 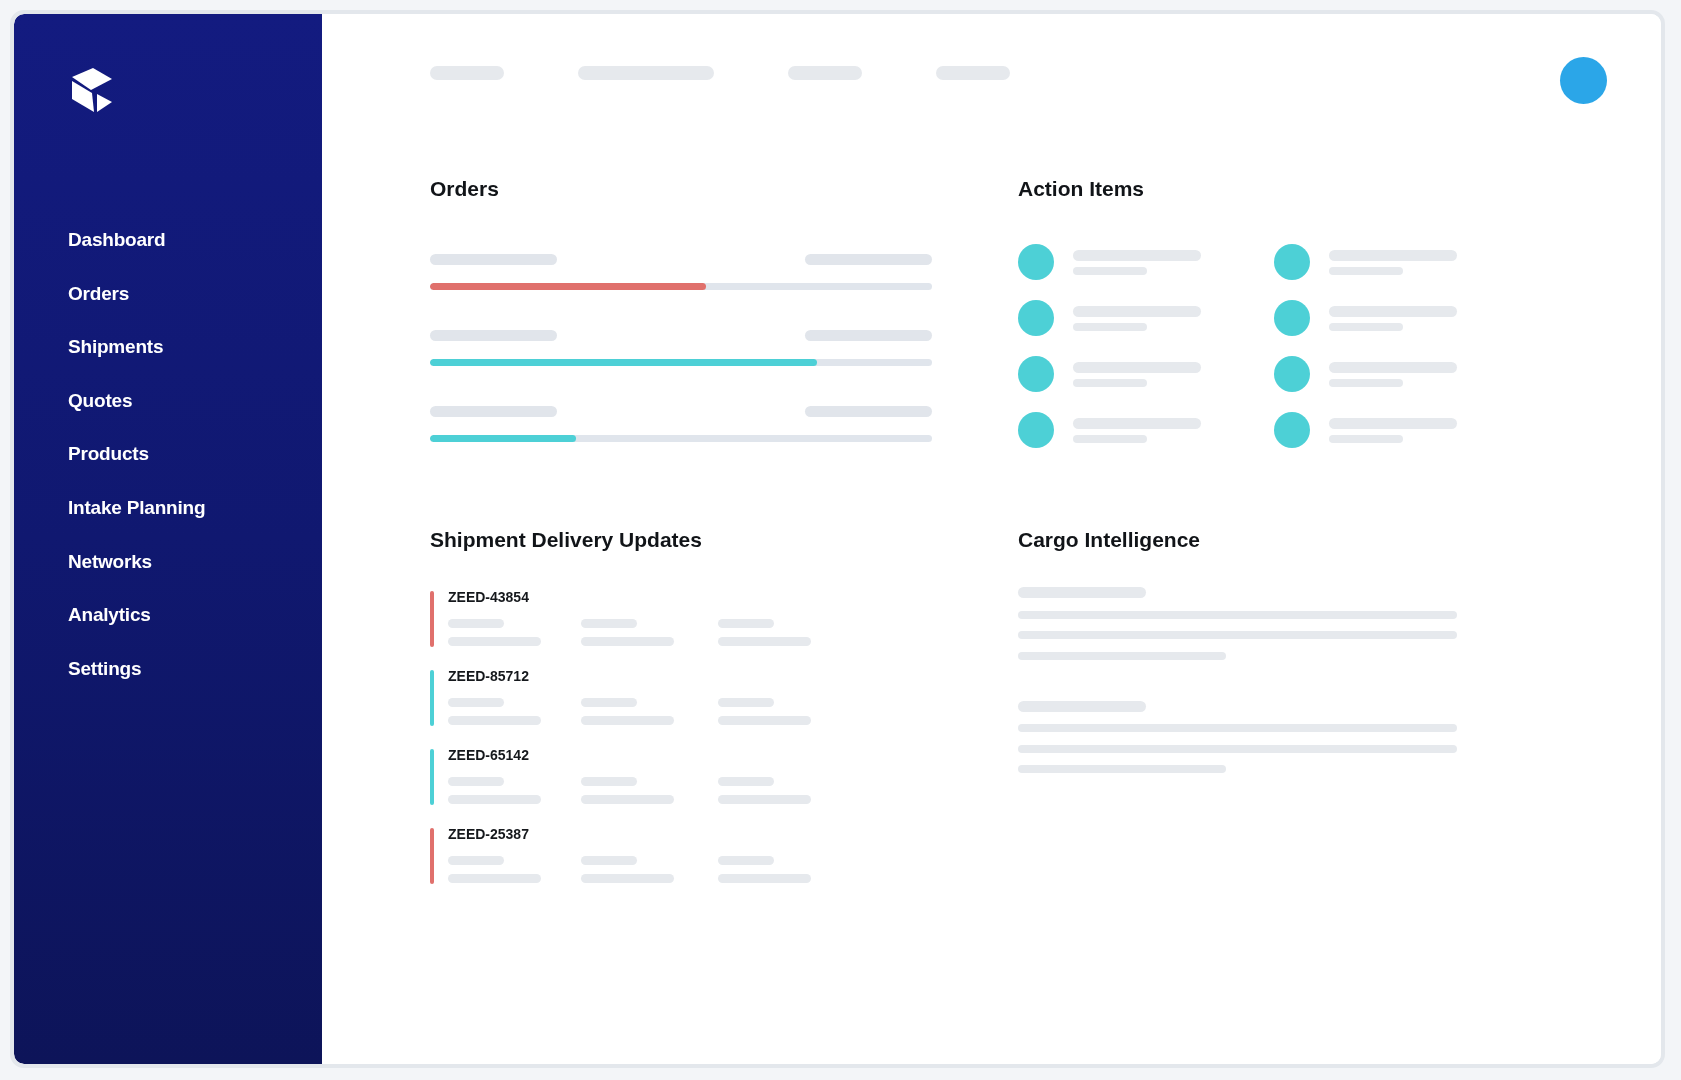 What do you see at coordinates (116, 347) in the screenshot?
I see `sidebar-item: Shipments` at bounding box center [116, 347].